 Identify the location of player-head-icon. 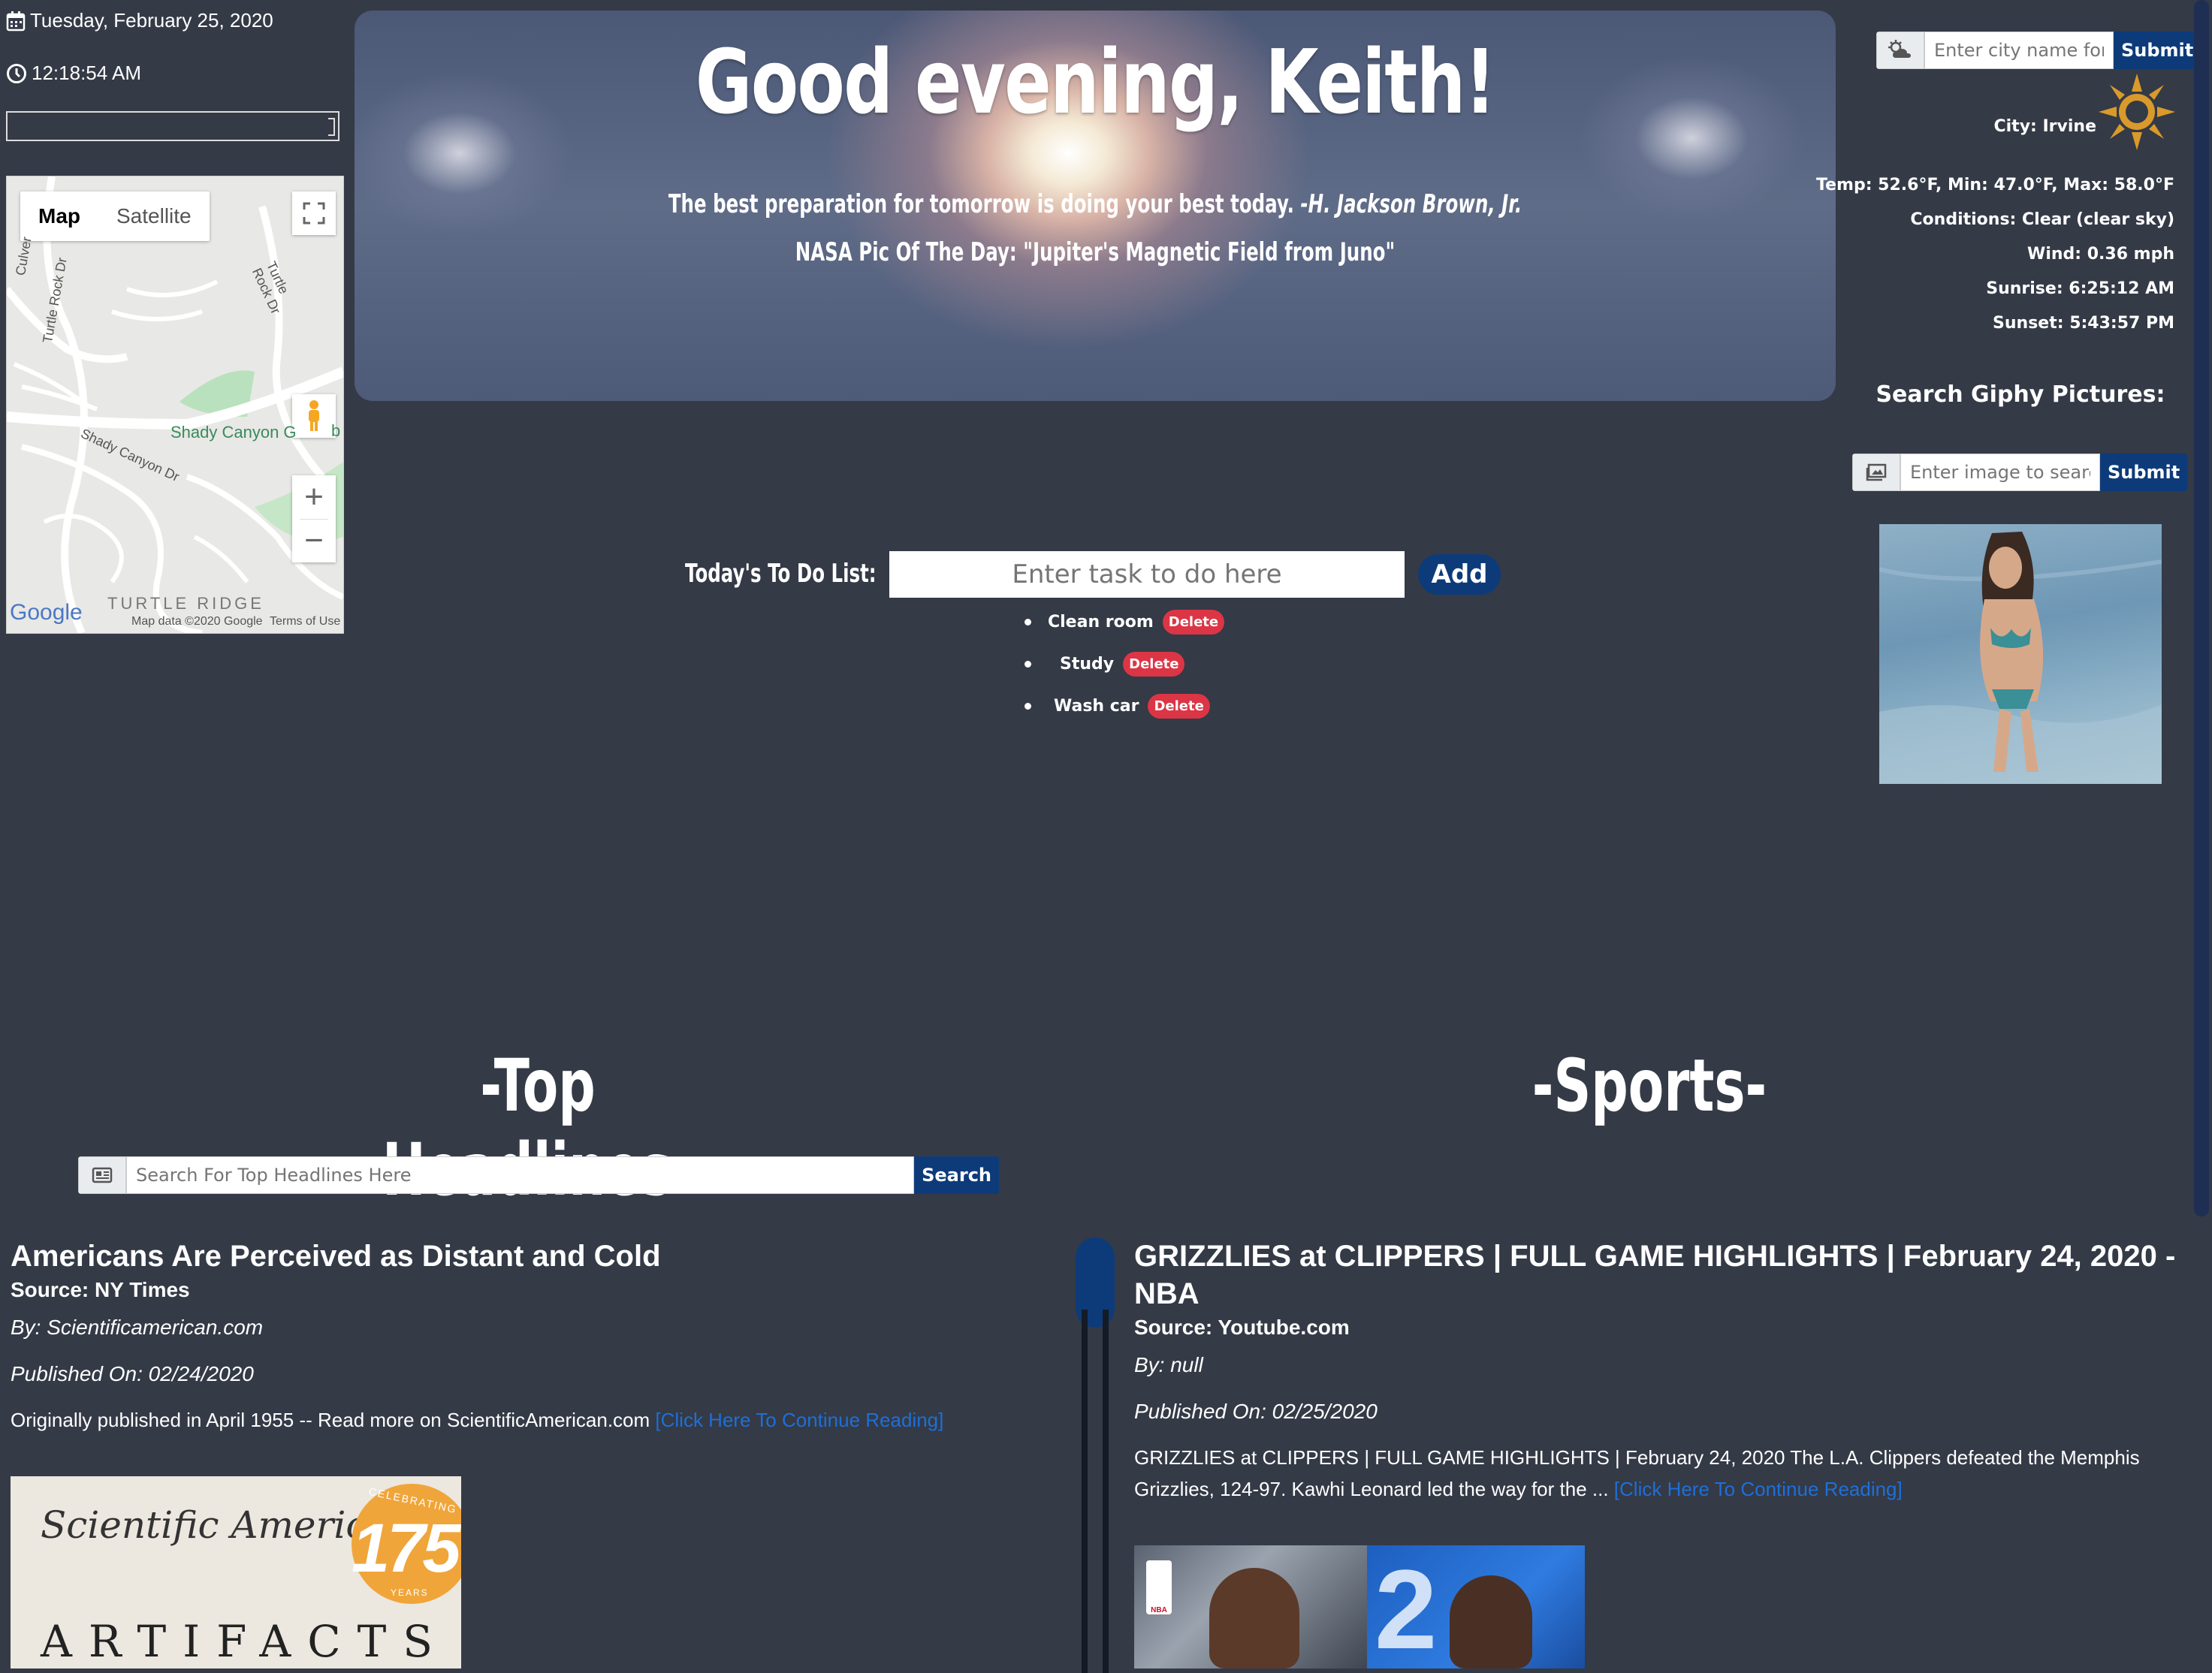
(1254, 1618).